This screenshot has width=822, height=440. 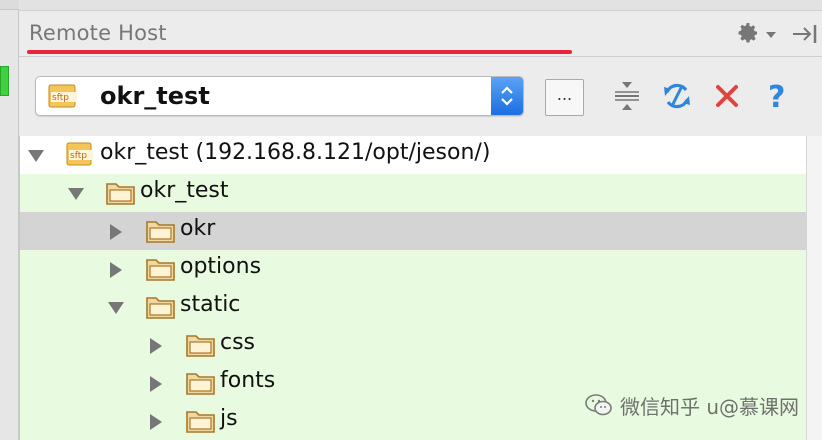 I want to click on hide-panel-icon, so click(x=806, y=34).